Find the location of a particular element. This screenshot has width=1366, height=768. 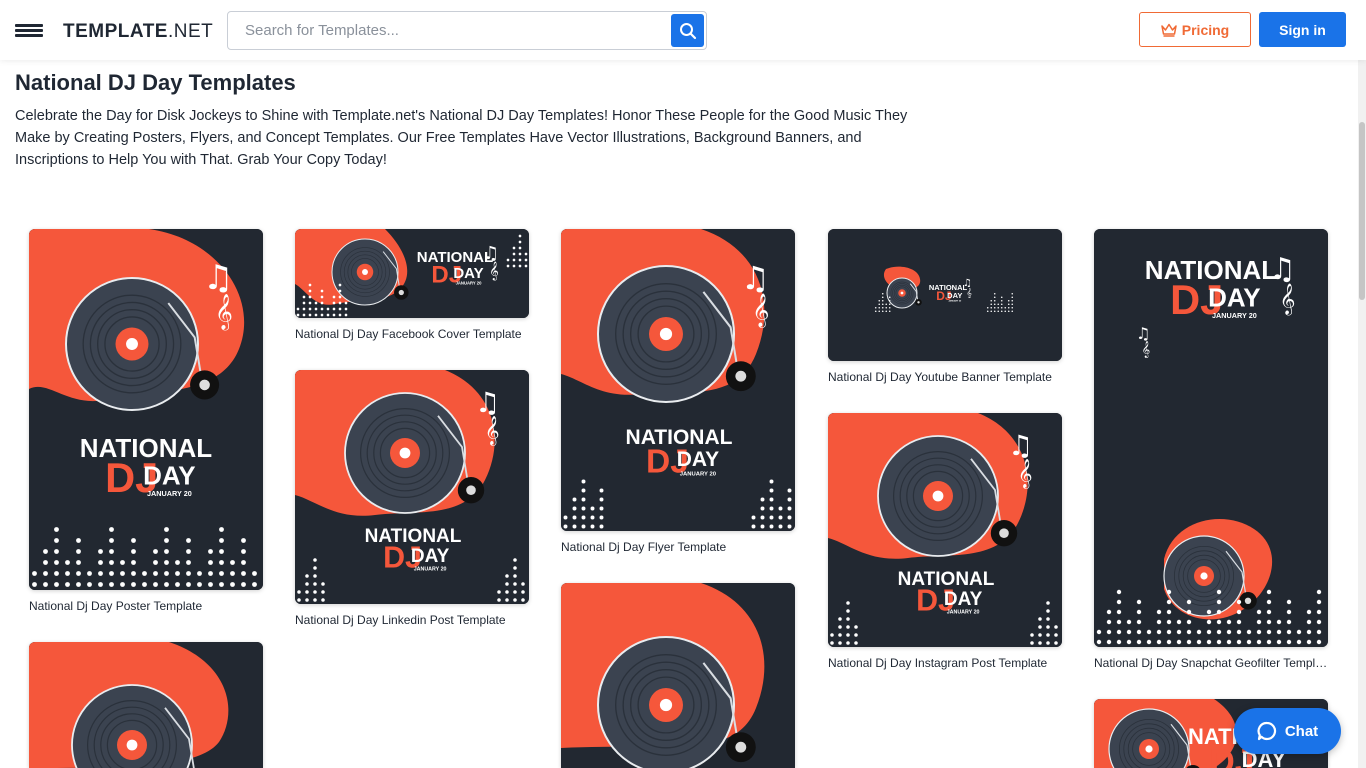

template-title: National Dj Day Instagram Post Template is located at coordinates (945, 663).